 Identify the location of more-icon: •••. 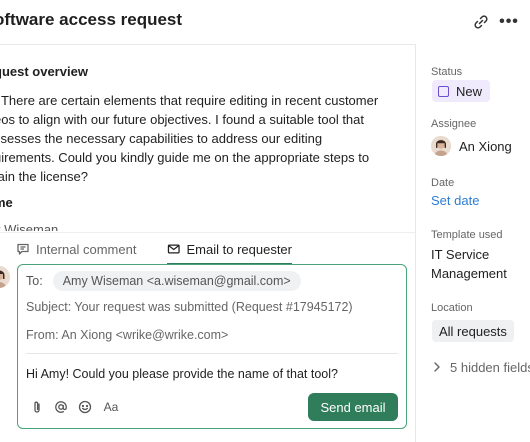
(509, 22).